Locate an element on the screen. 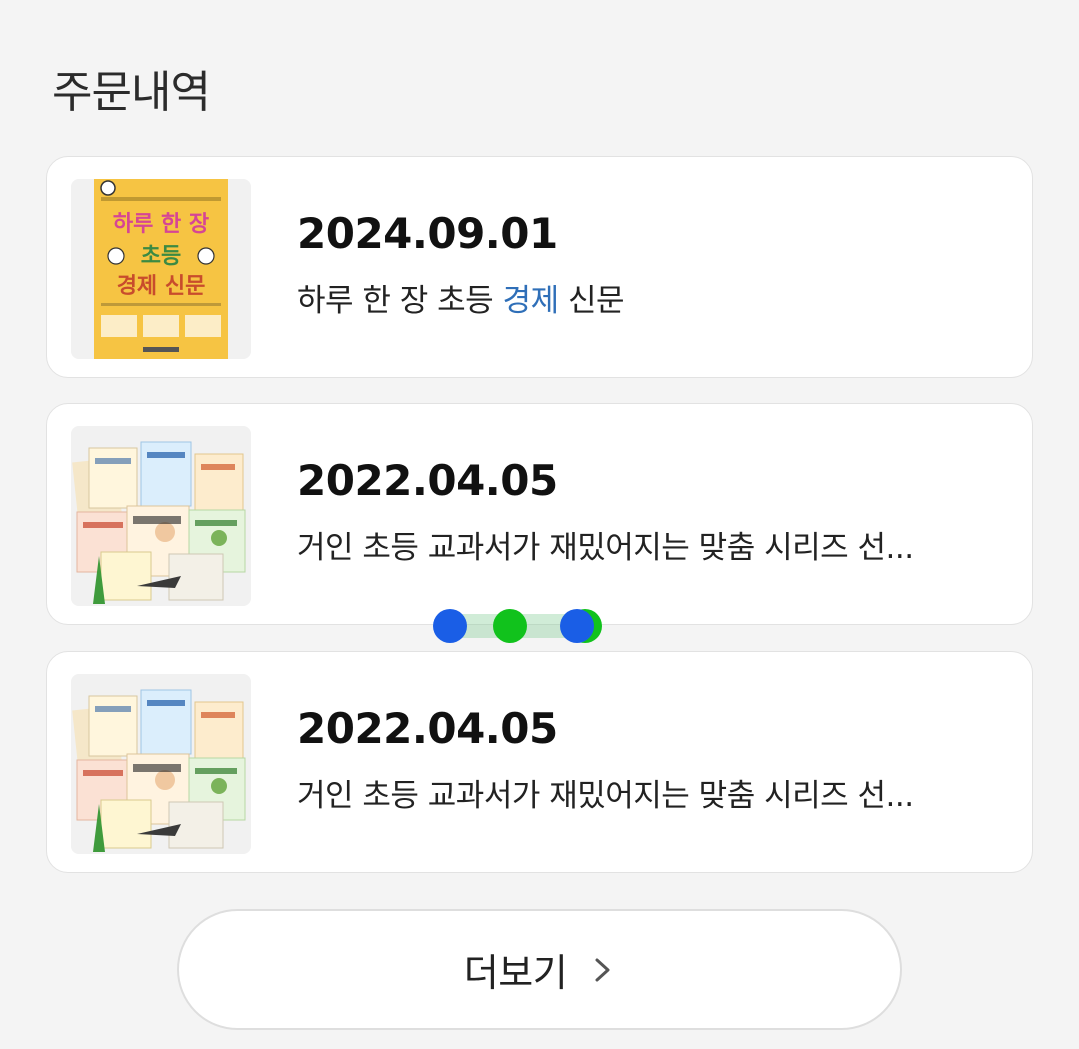  pager-indicator is located at coordinates (518, 626).